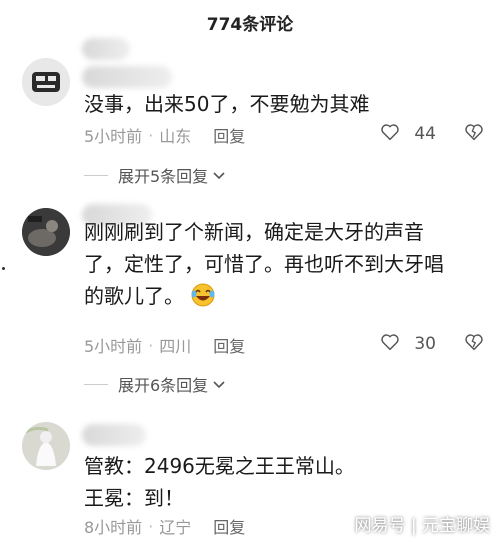  What do you see at coordinates (422, 526) in the screenshot?
I see `source-watermark: 网易号 | 元宝聊娱` at bounding box center [422, 526].